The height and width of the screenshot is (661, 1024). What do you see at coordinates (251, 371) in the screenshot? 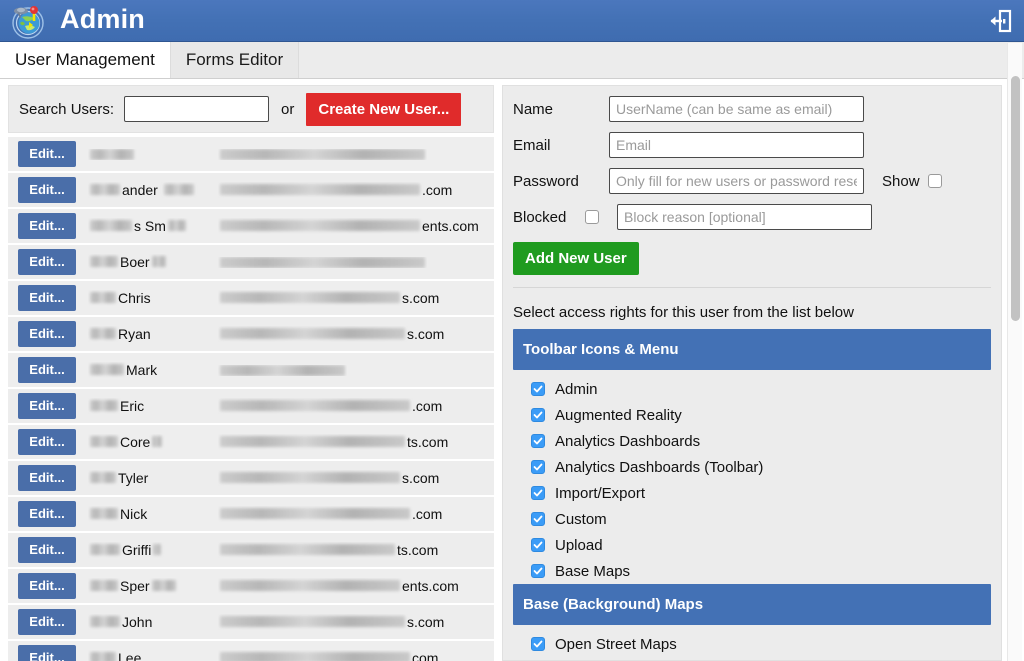
I see `table-row: Edit... Mark` at bounding box center [251, 371].